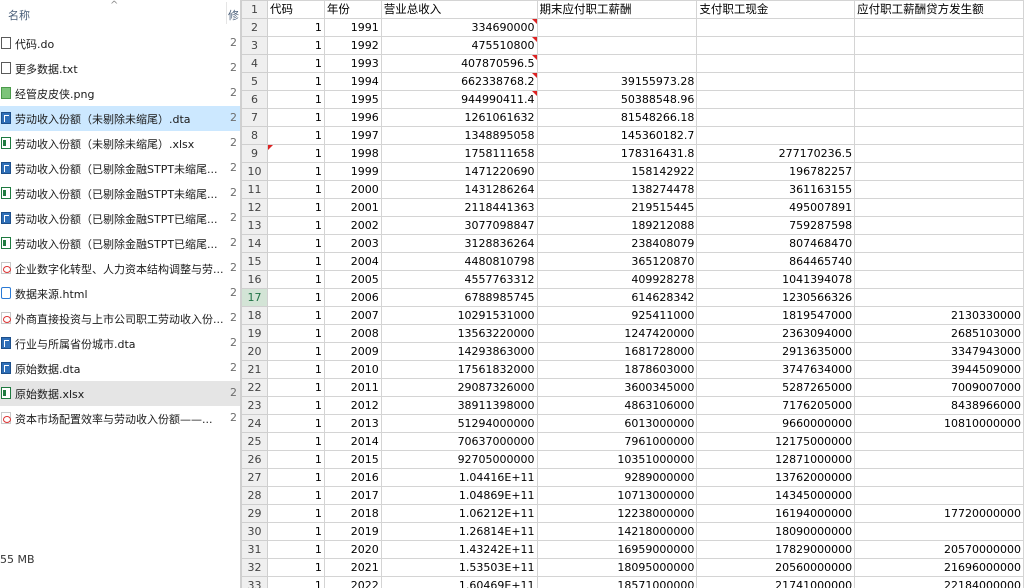 This screenshot has width=1024, height=588. What do you see at coordinates (254, 261) in the screenshot?
I see `row-number-header: 15` at bounding box center [254, 261].